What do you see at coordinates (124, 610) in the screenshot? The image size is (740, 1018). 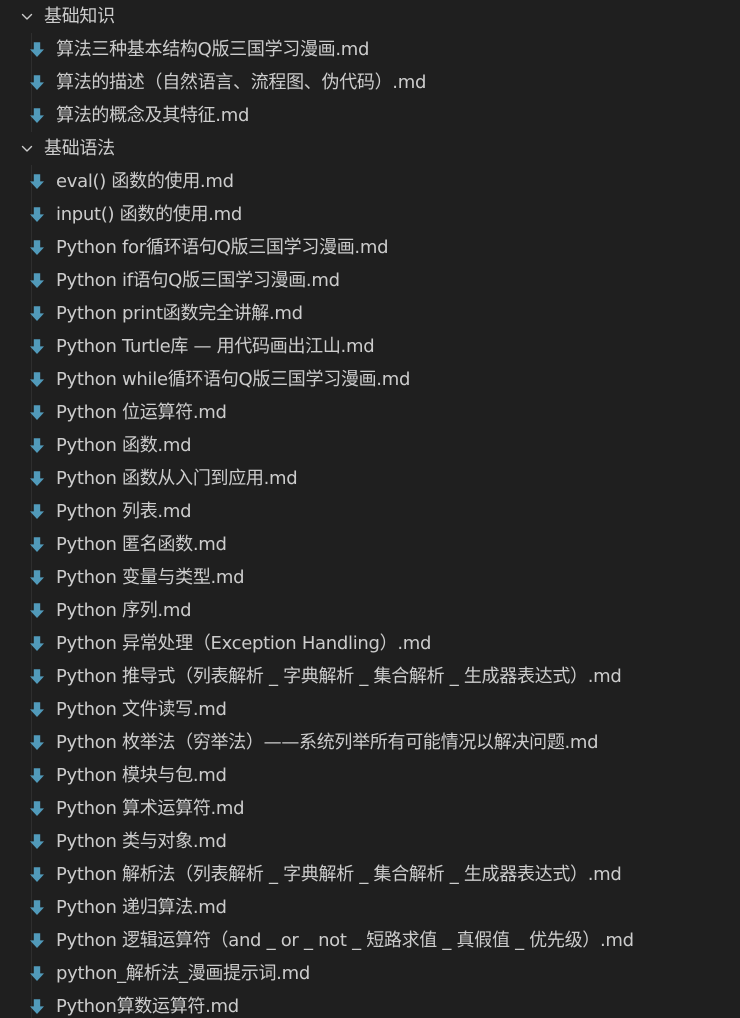 I see `file-label: Python 序列.md` at bounding box center [124, 610].